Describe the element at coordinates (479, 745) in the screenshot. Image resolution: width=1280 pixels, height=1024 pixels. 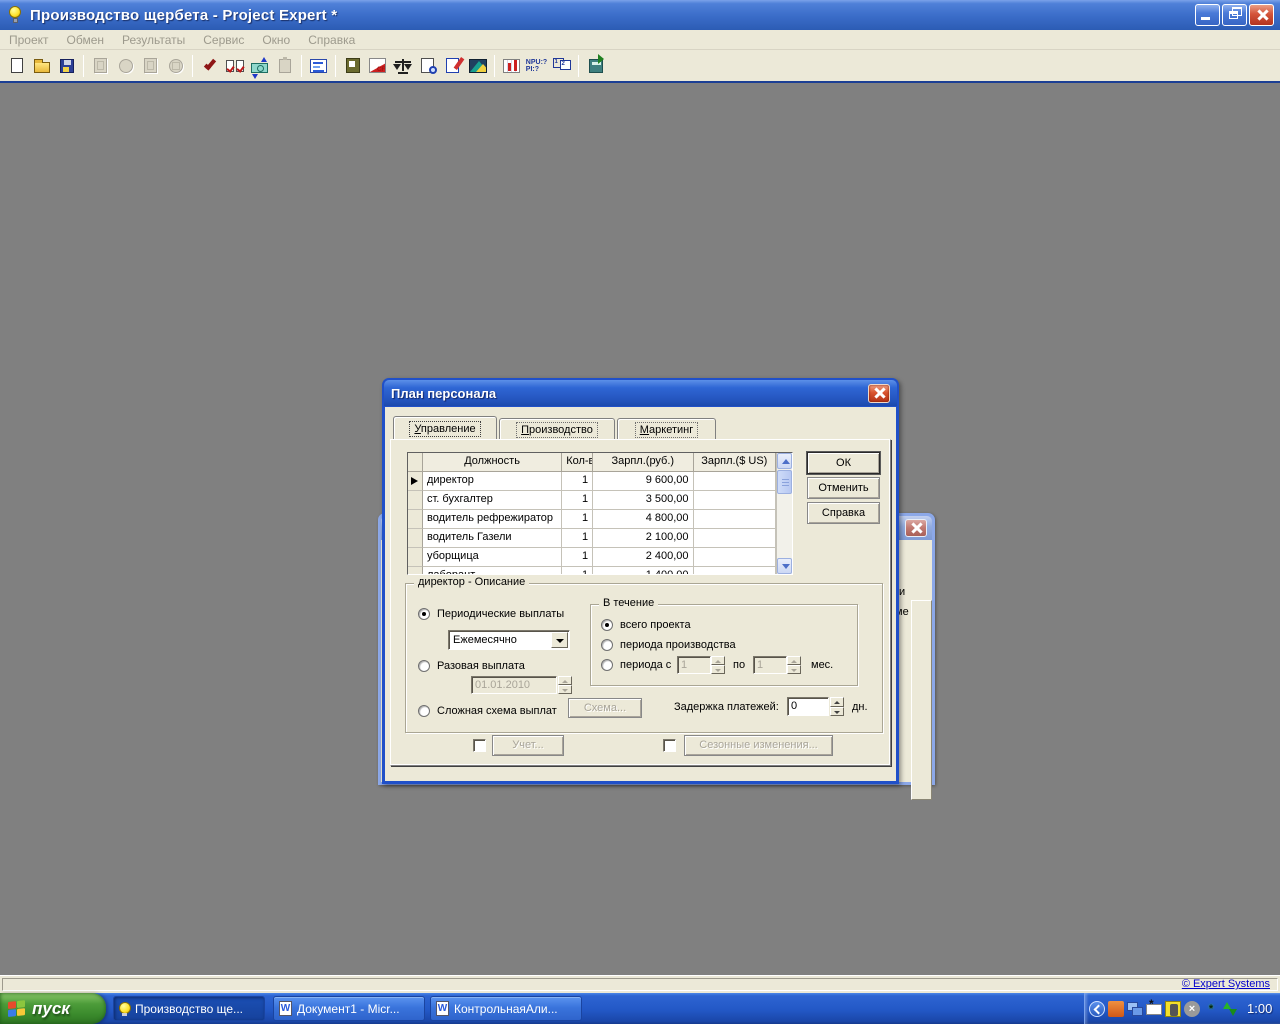
I see `uchet-checkbox` at that location.